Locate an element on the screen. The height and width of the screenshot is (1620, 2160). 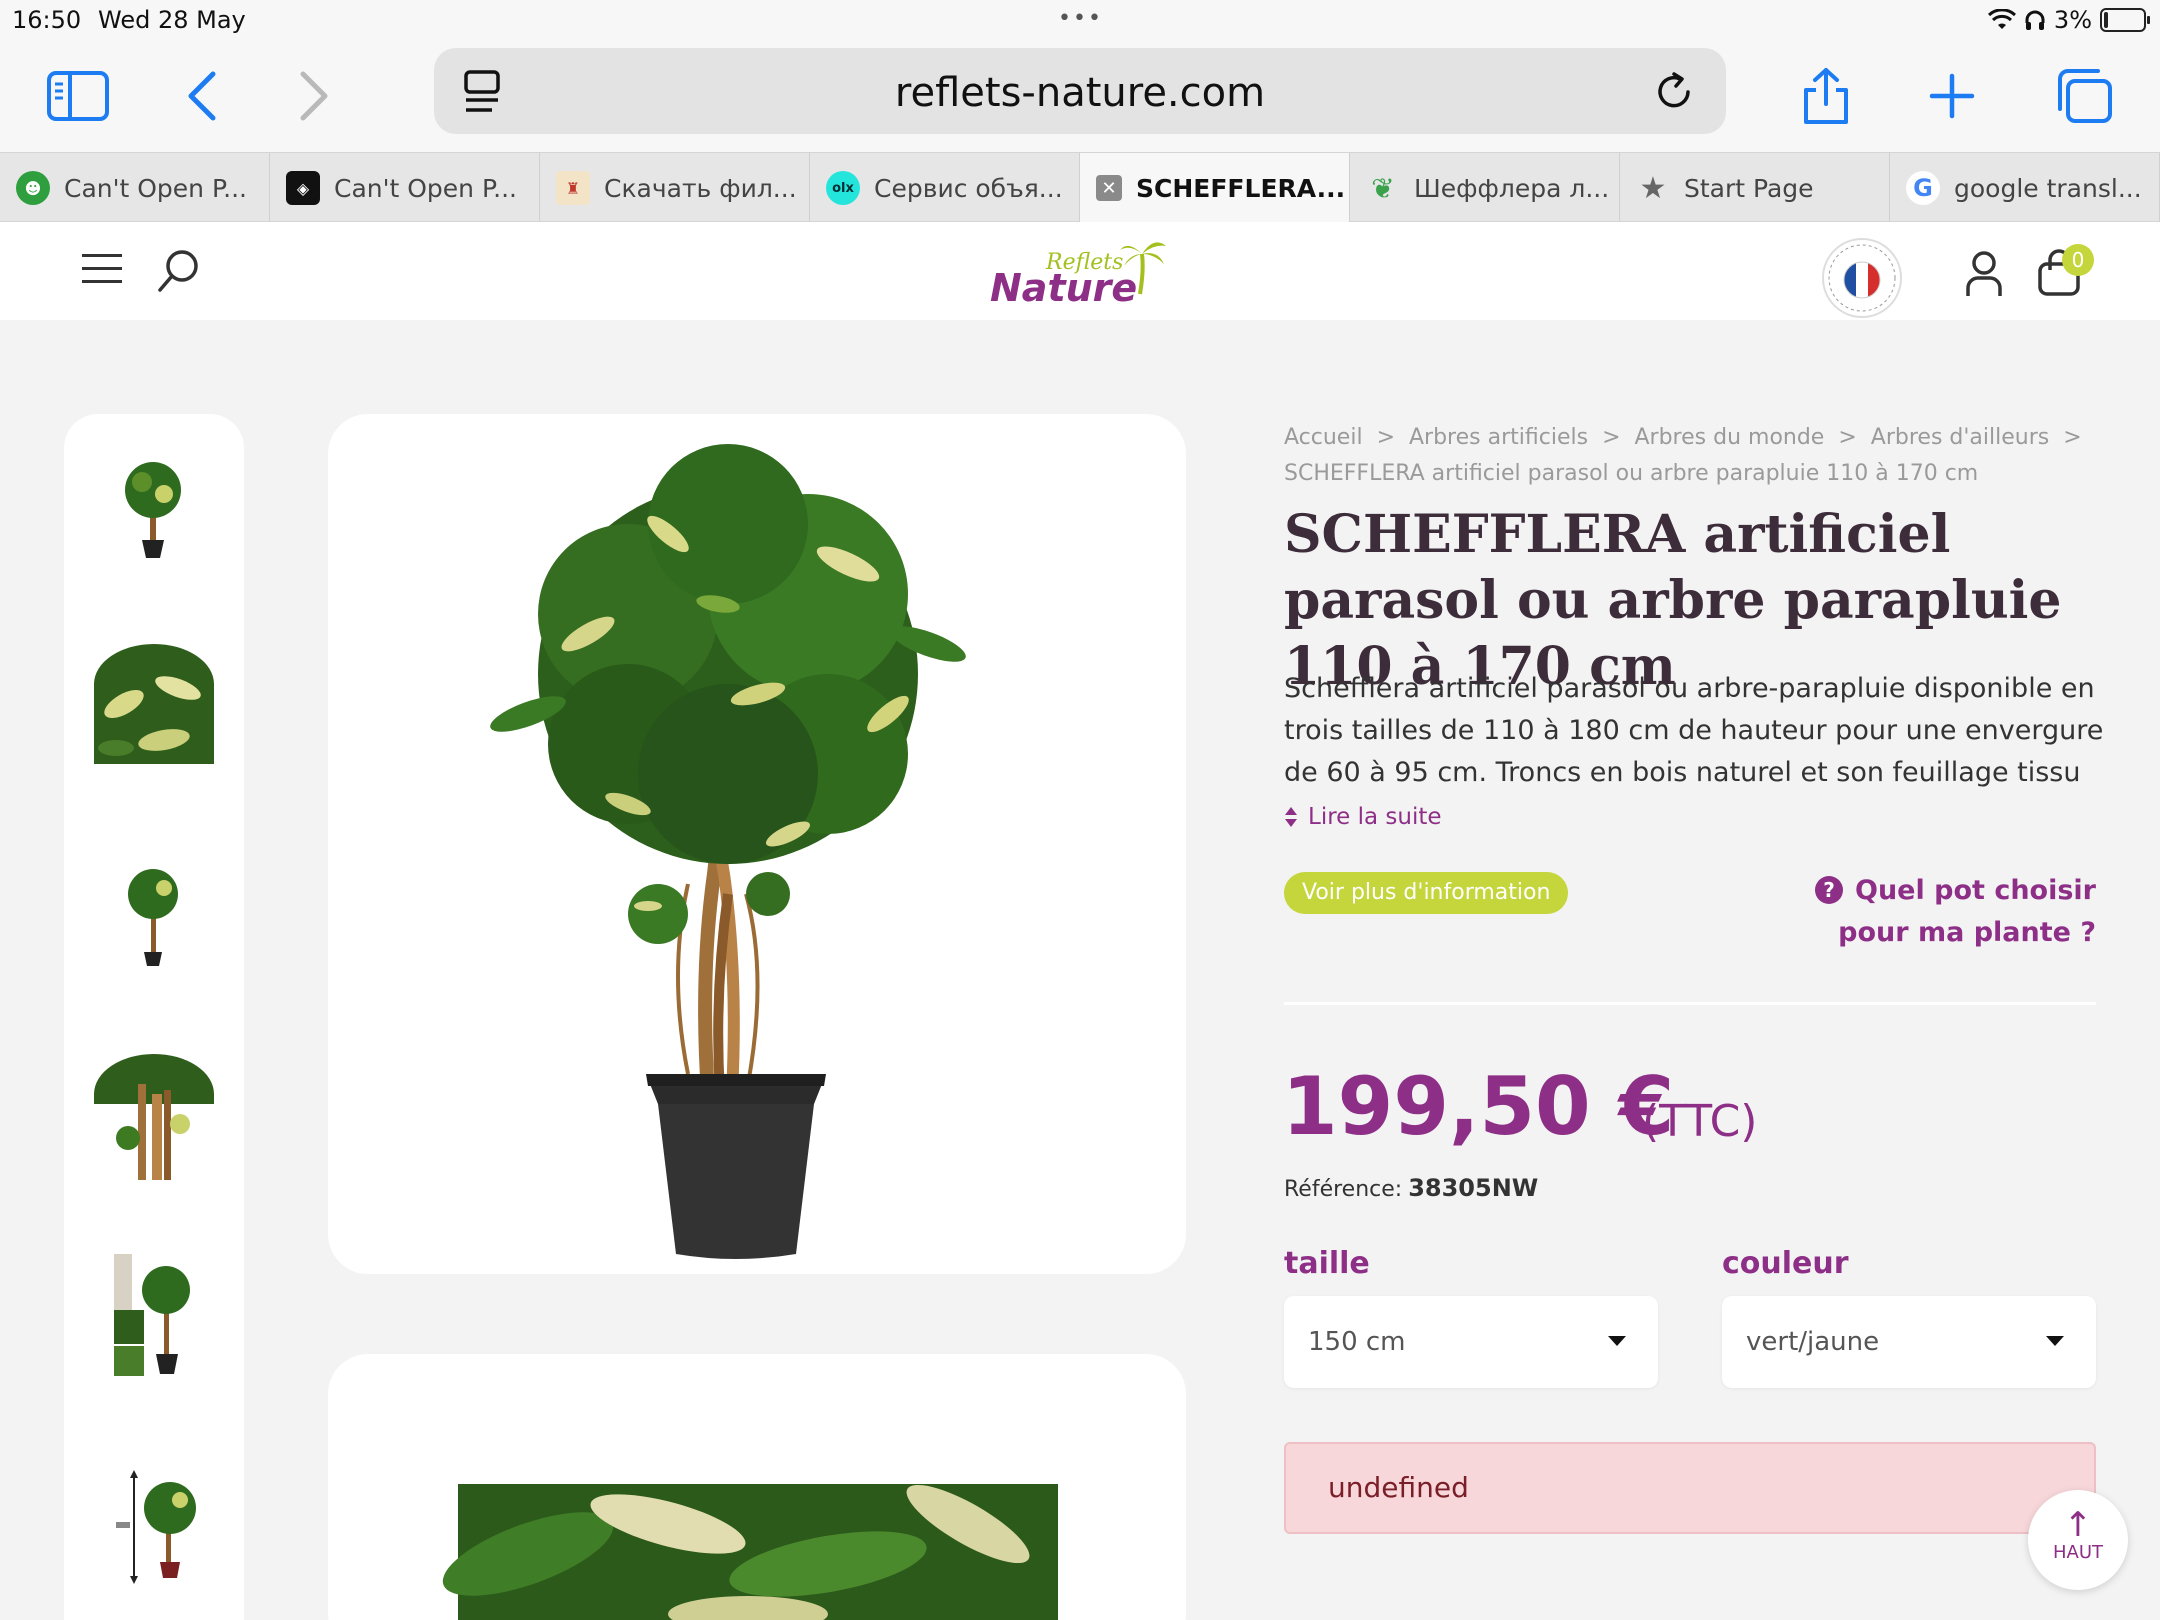
reload-icon is located at coordinates (1674, 92).